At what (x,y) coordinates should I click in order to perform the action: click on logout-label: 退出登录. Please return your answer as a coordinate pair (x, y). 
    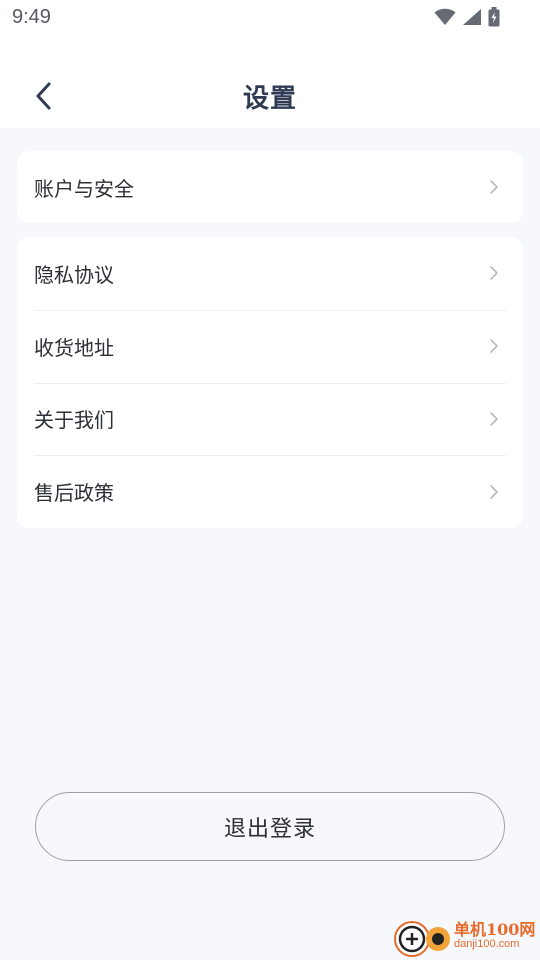
    Looking at the image, I should click on (269, 829).